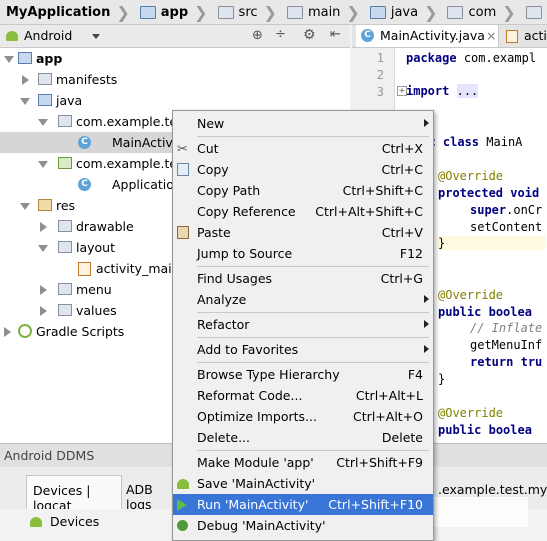 The image size is (547, 541). I want to click on tab-label: ADB logs, so click(149, 497).